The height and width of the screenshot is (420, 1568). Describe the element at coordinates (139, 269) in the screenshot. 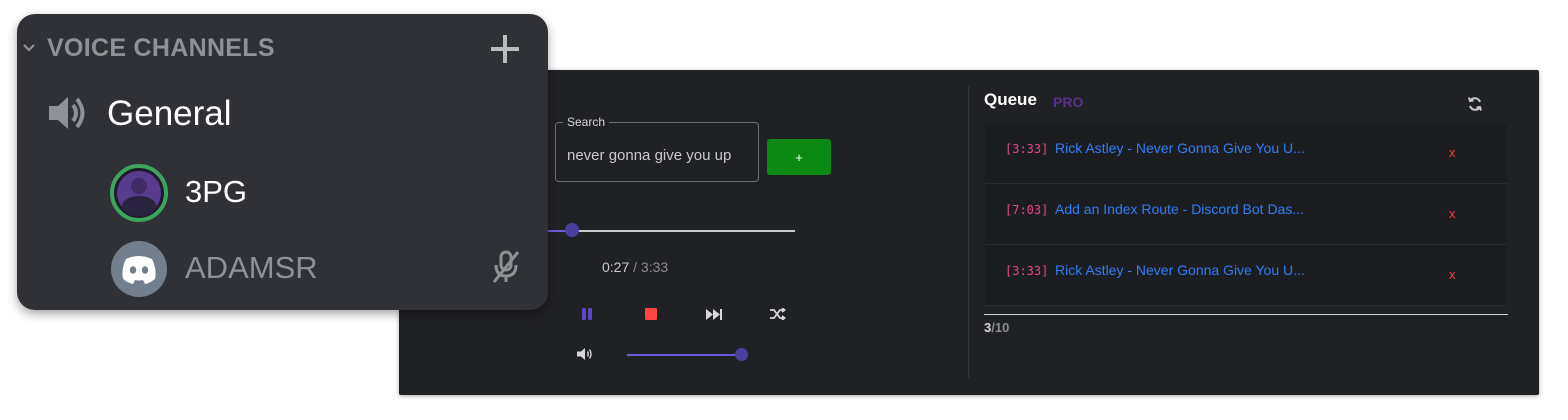

I see `discord-avatar` at that location.